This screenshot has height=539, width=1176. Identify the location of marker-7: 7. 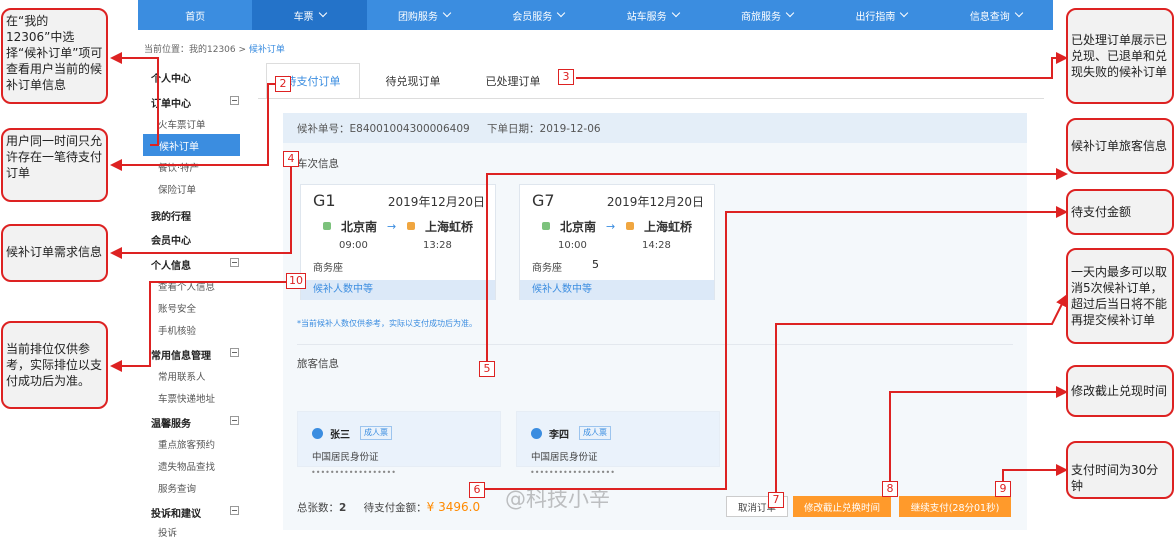
(776, 500).